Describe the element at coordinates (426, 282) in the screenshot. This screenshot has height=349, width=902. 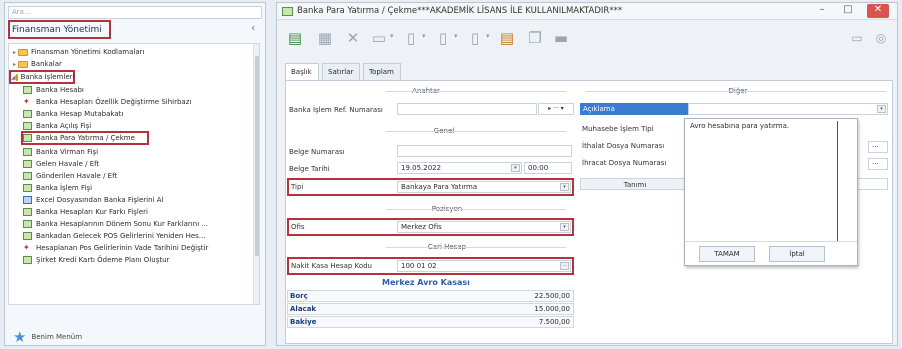
I see `kasa-name: Merkez Avro Kasası` at that location.